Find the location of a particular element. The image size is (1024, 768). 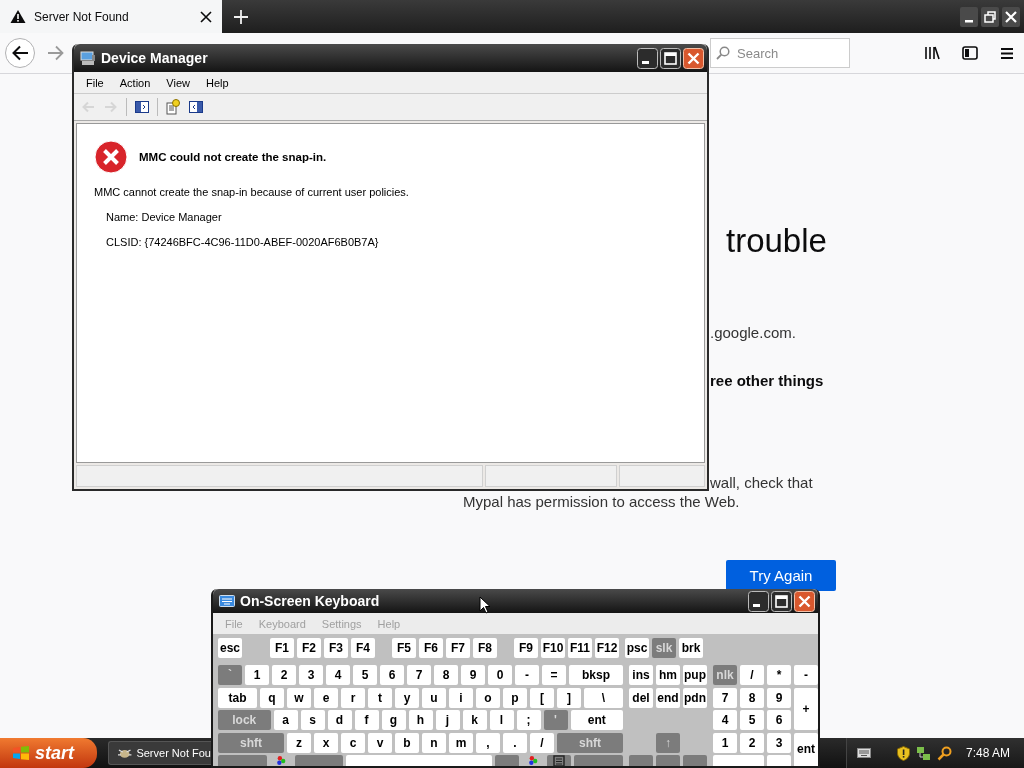

key-button: F3 is located at coordinates (336, 648).